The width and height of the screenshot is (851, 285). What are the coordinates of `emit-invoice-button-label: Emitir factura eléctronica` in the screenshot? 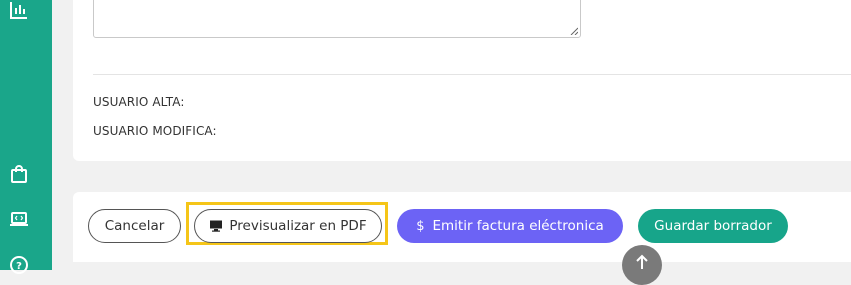 It's located at (518, 226).